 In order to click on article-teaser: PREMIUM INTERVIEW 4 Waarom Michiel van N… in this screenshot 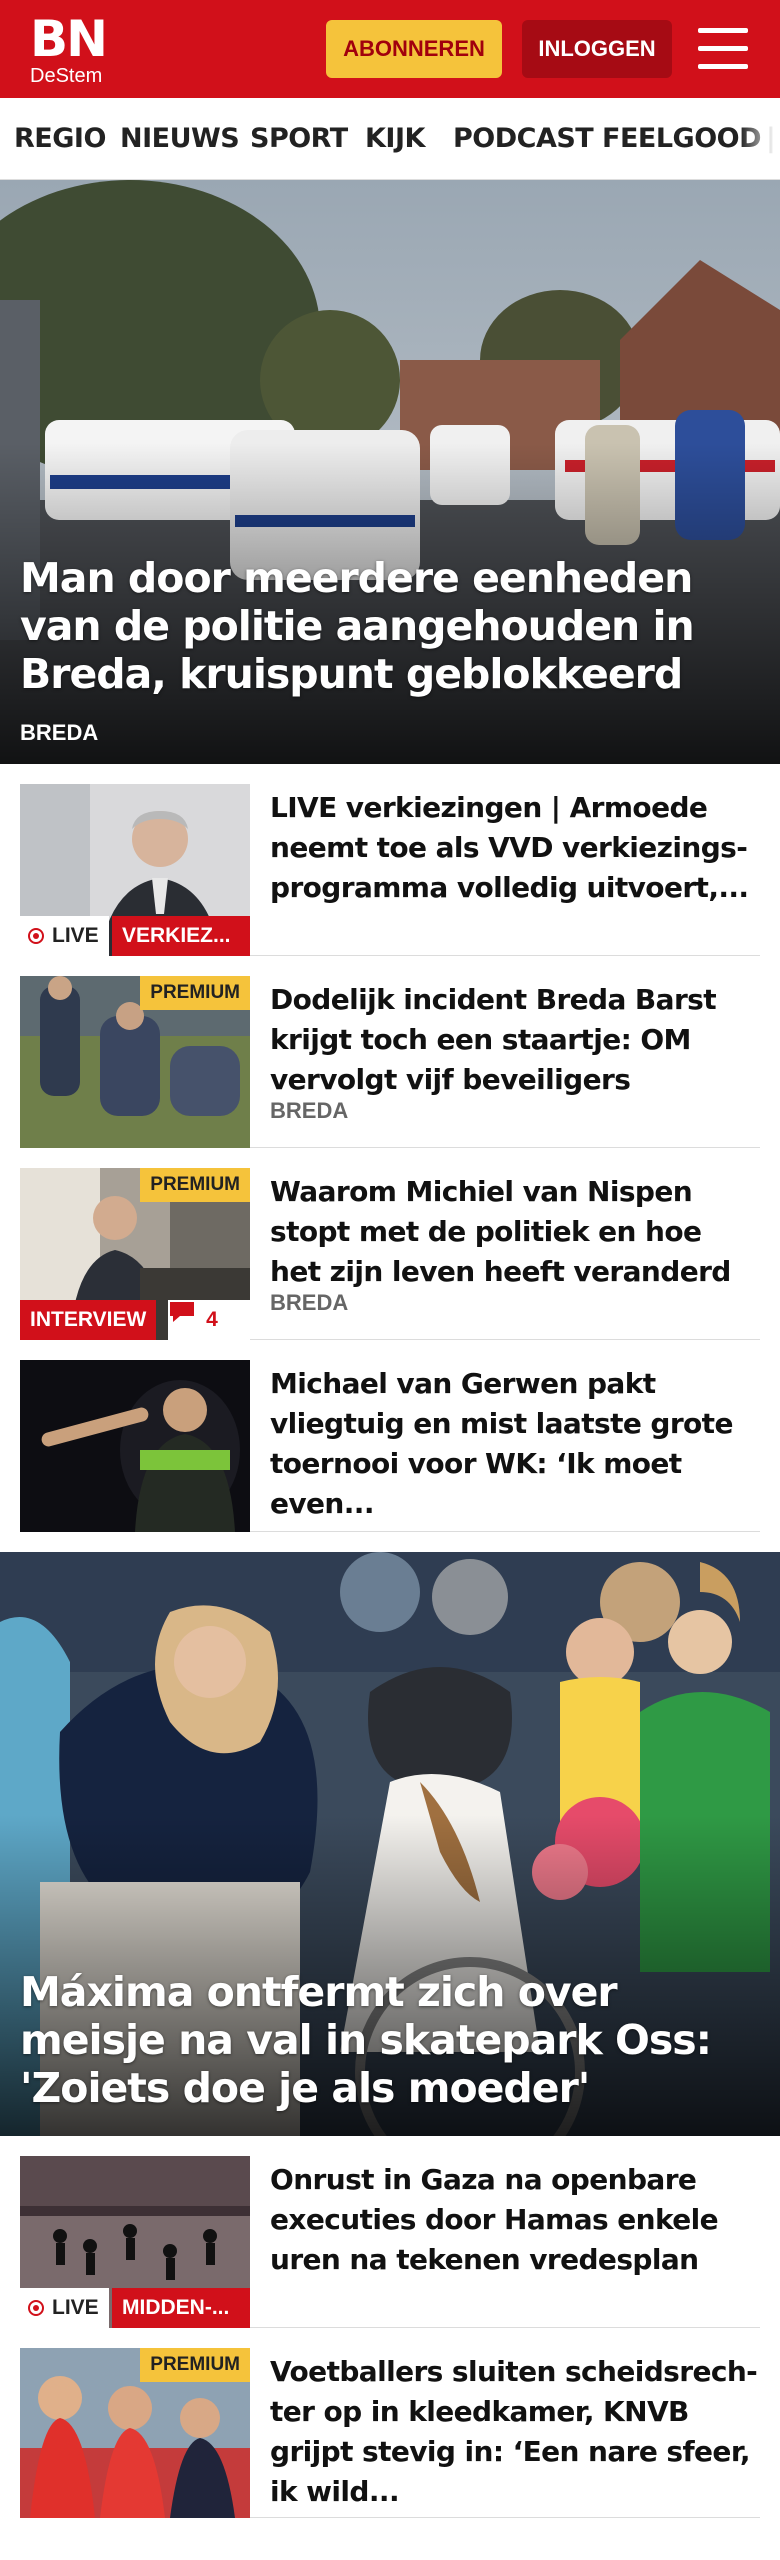, I will do `click(390, 1254)`.